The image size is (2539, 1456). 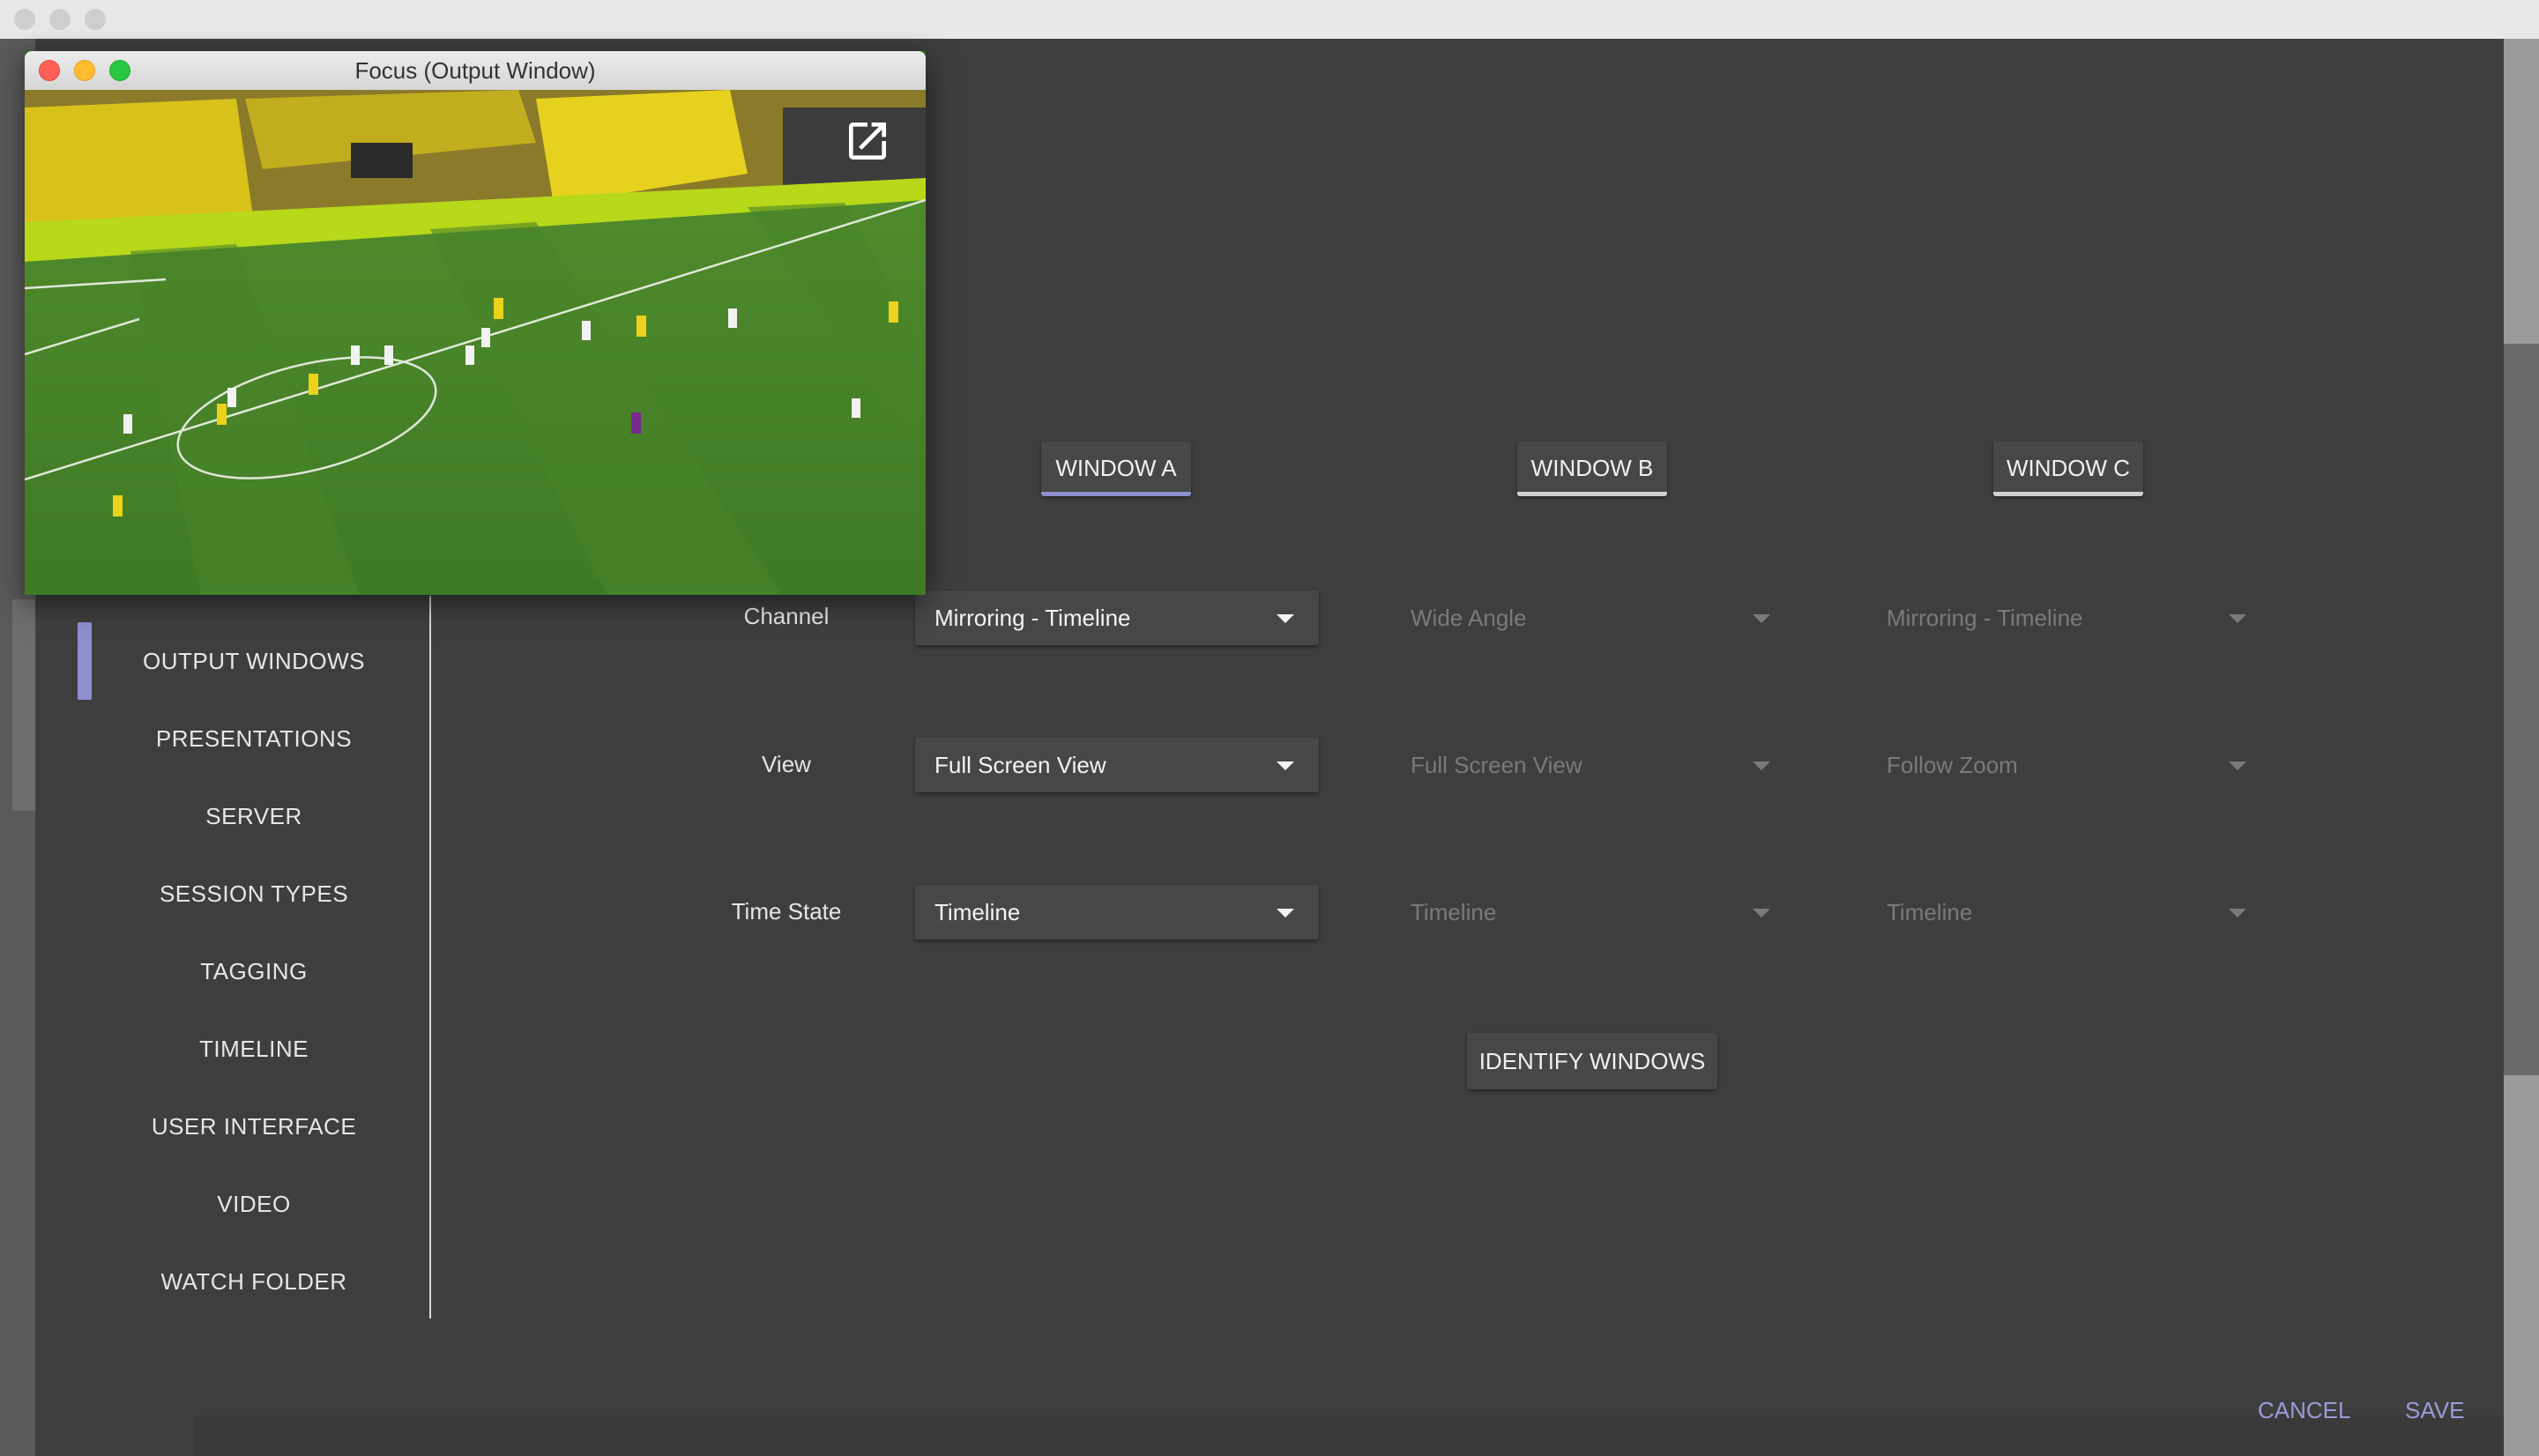 I want to click on view-label: View, so click(x=786, y=764).